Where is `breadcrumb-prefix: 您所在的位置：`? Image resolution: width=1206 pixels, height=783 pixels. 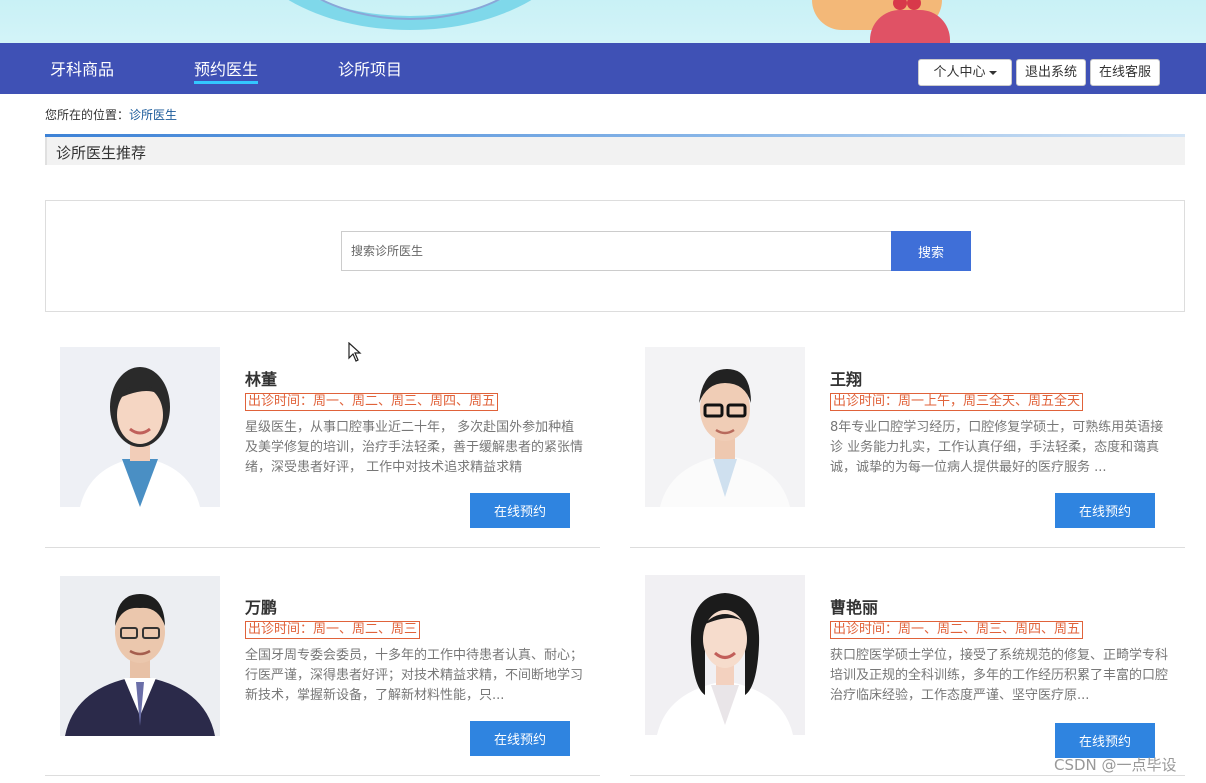 breadcrumb-prefix: 您所在的位置： is located at coordinates (87, 115).